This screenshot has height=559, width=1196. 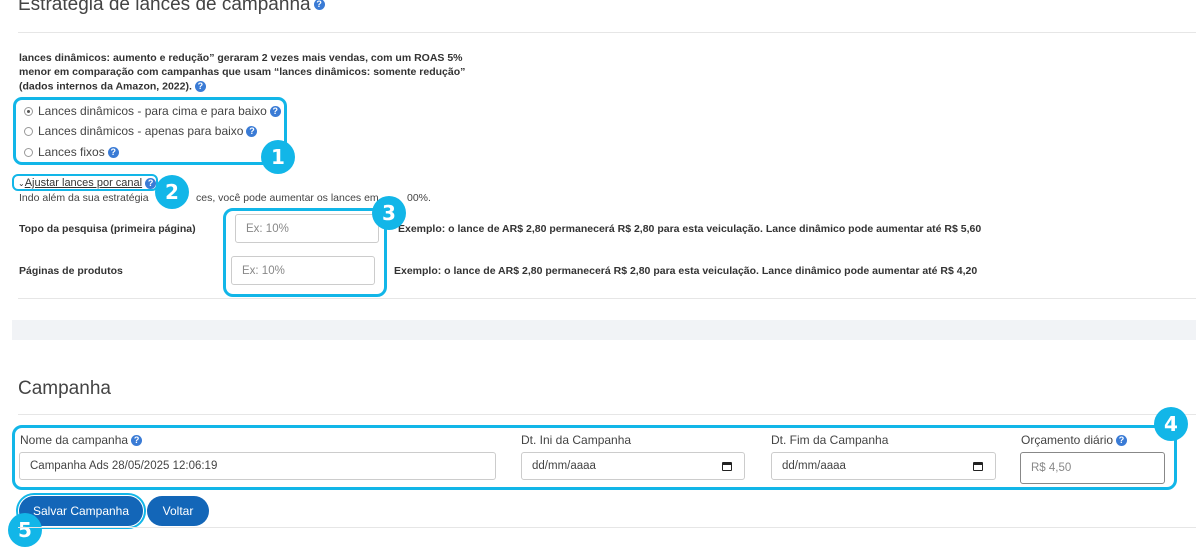 I want to click on bidding-section-title: Estratégia de lances de campanha?, so click(x=171, y=8).